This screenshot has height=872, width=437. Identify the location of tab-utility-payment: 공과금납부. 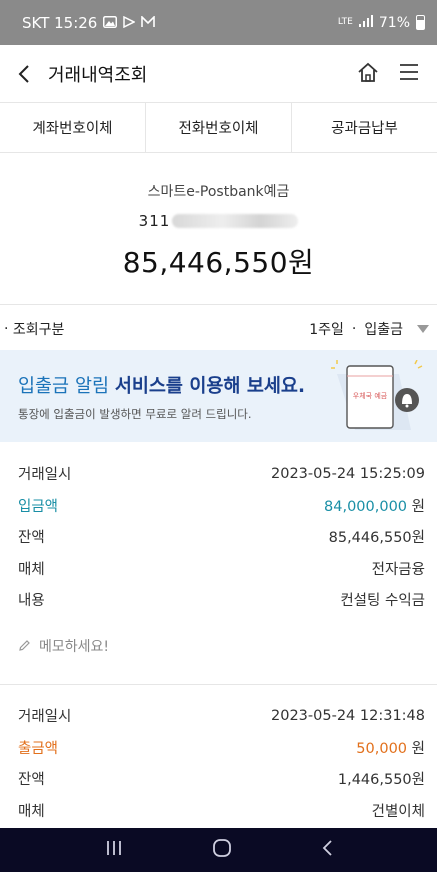
(364, 127).